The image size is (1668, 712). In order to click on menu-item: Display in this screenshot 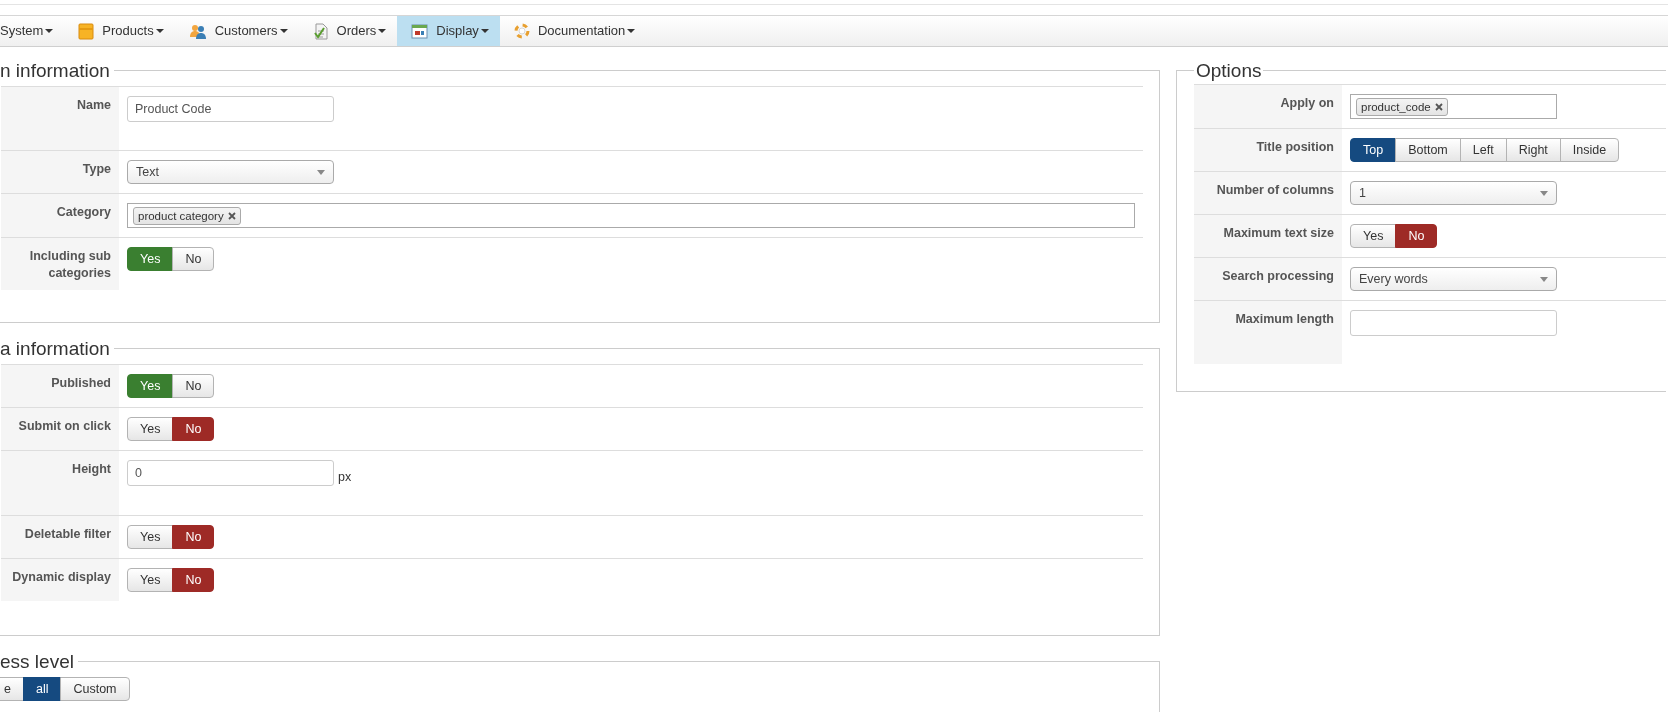, I will do `click(448, 31)`.